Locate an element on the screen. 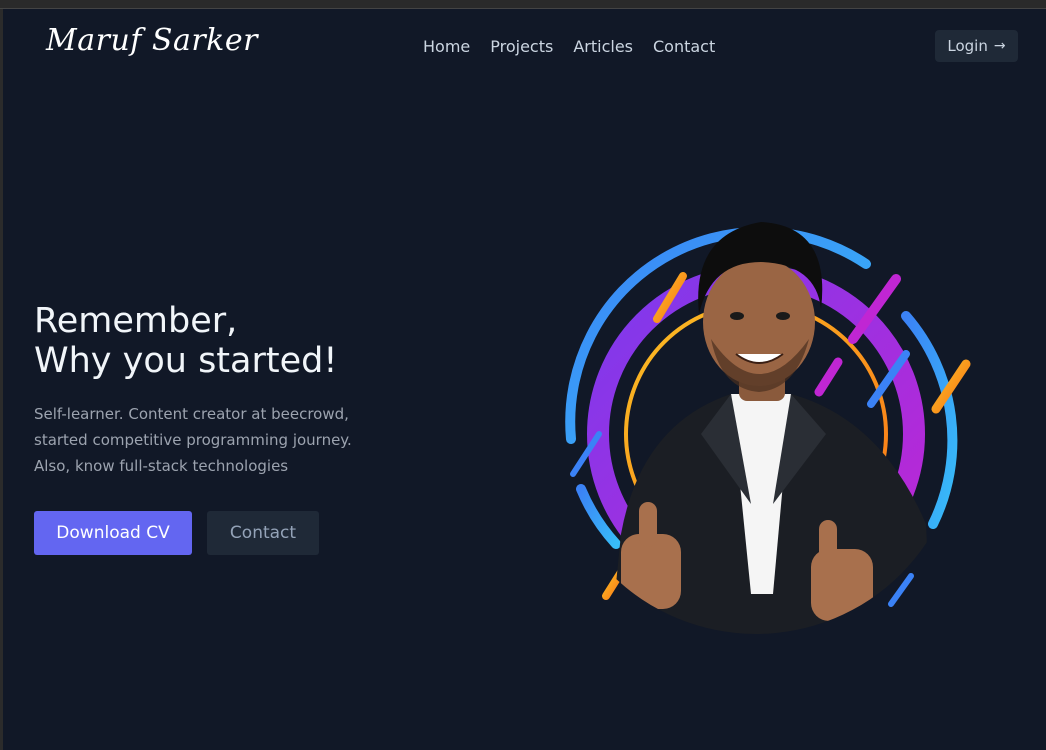 Image resolution: width=1046 pixels, height=750 pixels. hero-title: Remember, Why you started! is located at coordinates (185, 341).